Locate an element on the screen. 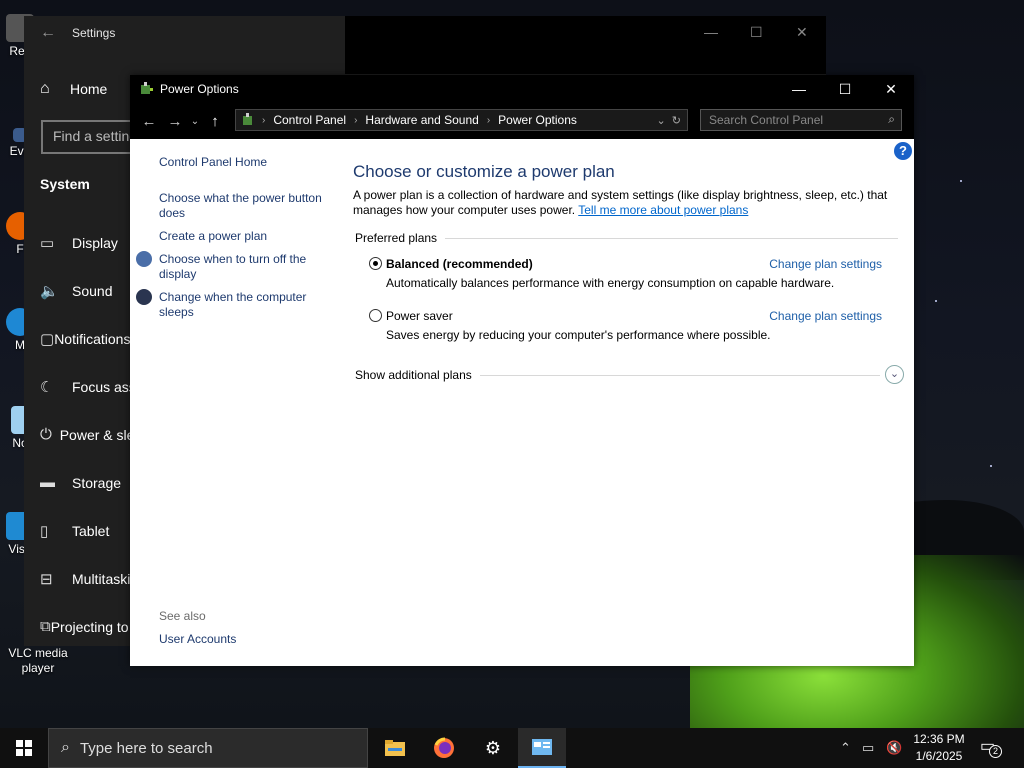  settings-home: ⌂ Home is located at coordinates (73, 89).